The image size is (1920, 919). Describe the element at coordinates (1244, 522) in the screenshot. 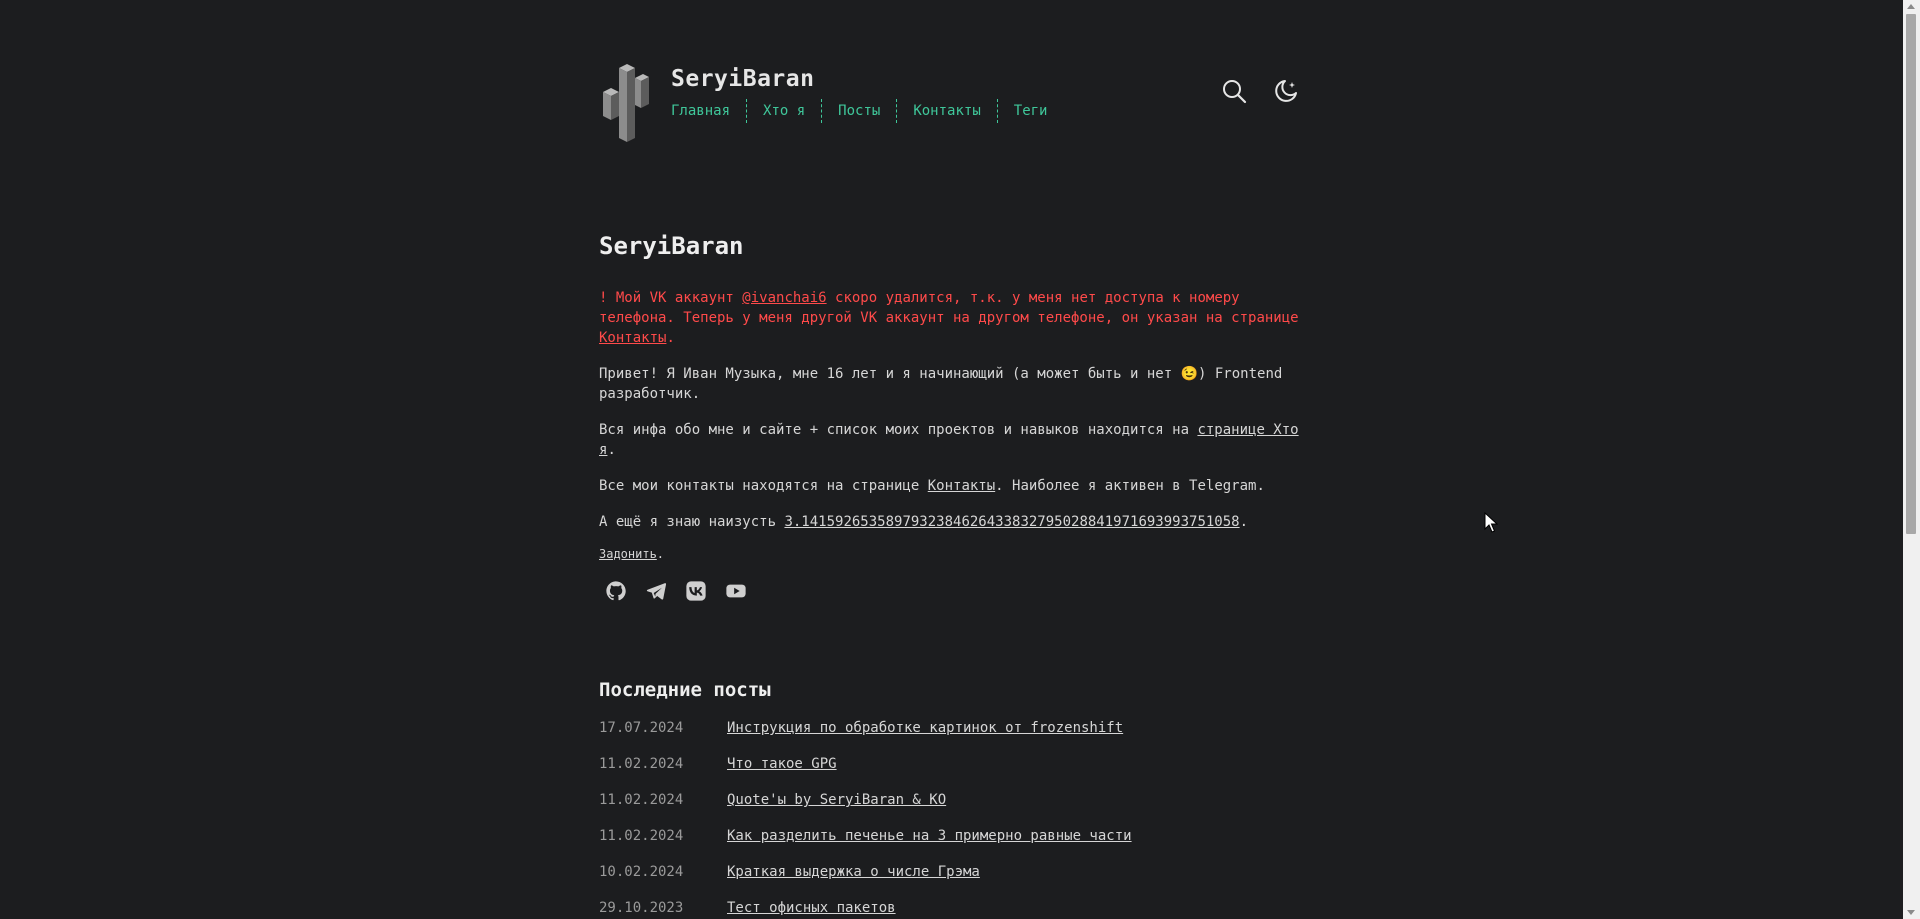

I see `pi-text-2: .` at that location.